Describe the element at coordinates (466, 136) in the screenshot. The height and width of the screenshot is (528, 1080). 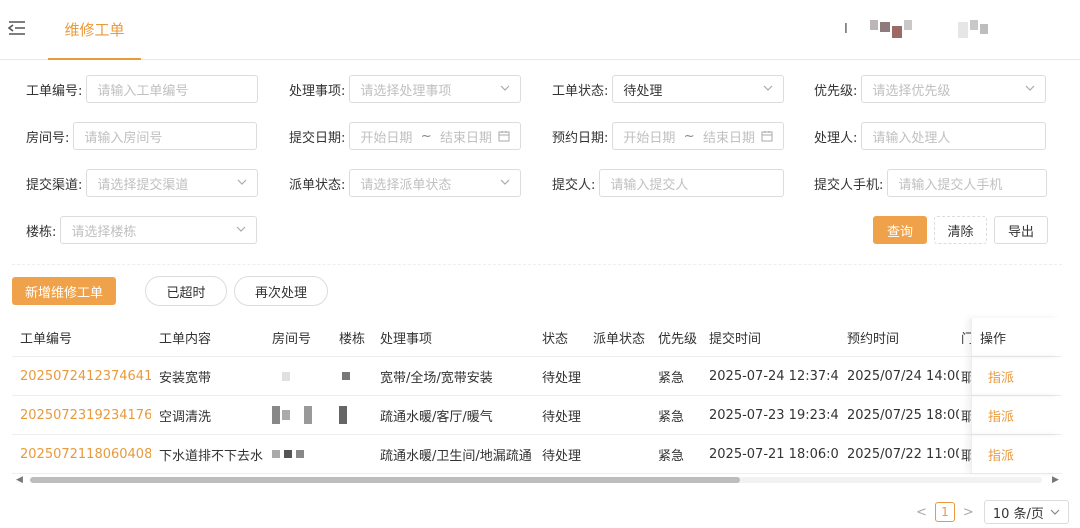
I see `submit-date-end: 结束日期` at that location.